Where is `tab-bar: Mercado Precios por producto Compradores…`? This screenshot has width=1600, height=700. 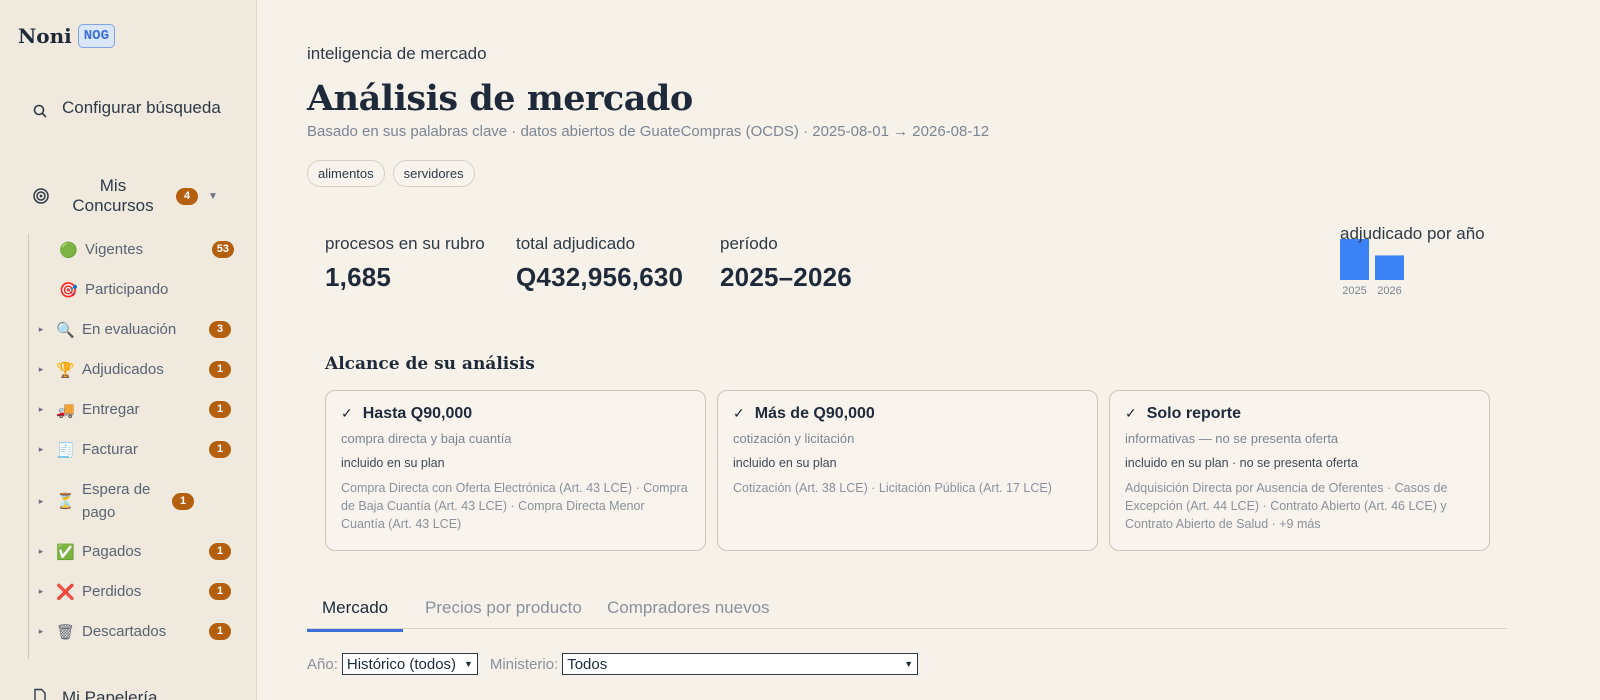 tab-bar: Mercado Precios por producto Compradores… is located at coordinates (907, 611).